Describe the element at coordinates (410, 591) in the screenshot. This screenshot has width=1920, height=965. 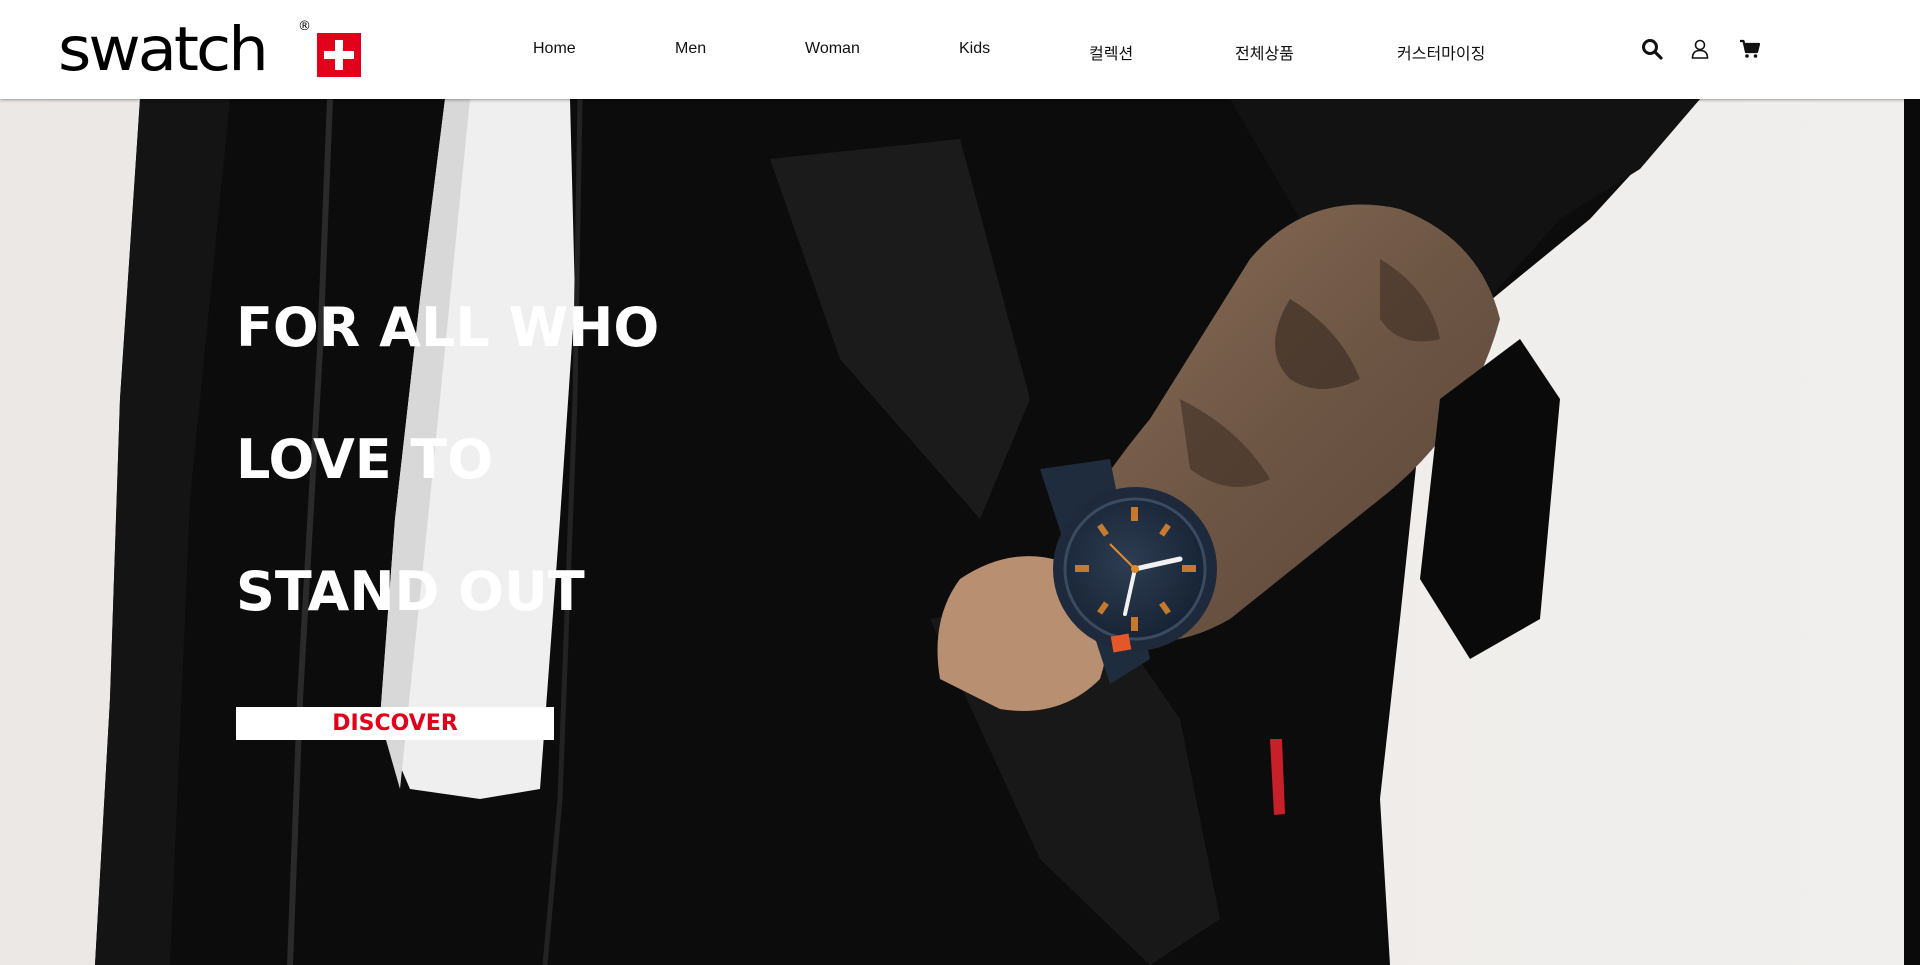
I see `headline-line-3: STAND OUT` at that location.